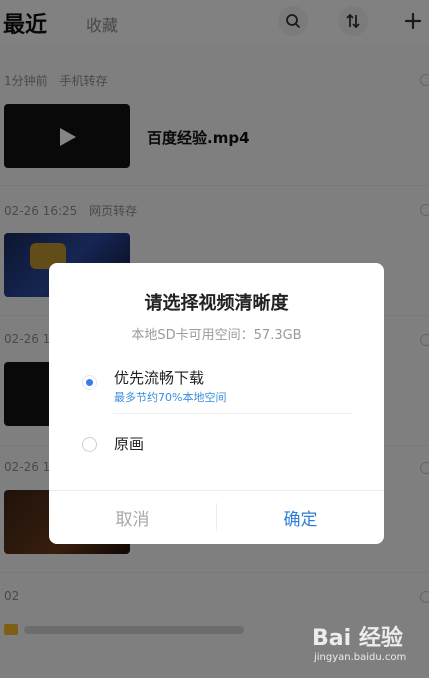 This screenshot has width=429, height=678. Describe the element at coordinates (360, 657) in the screenshot. I see `watermark-url: jingyan.baidu.com` at that location.